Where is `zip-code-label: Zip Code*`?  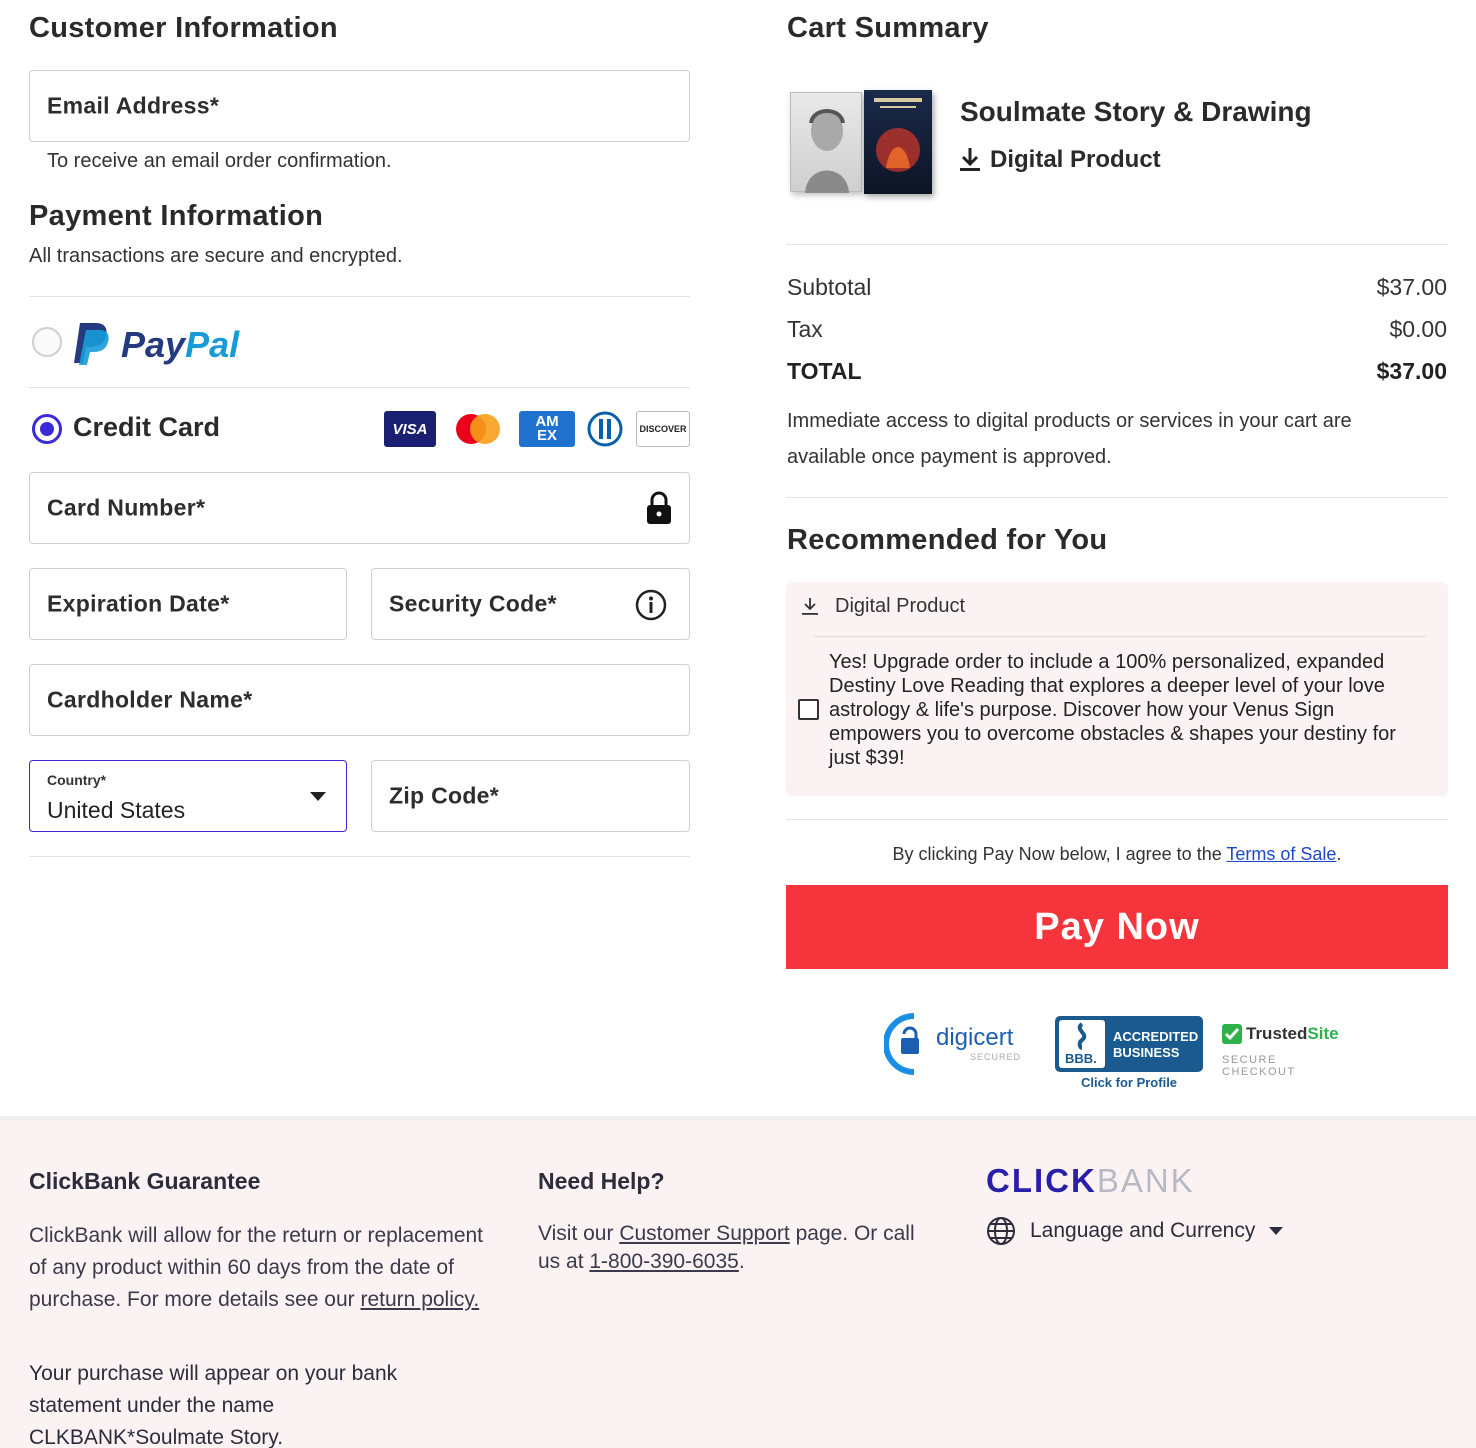
zip-code-label: Zip Code* is located at coordinates (444, 795).